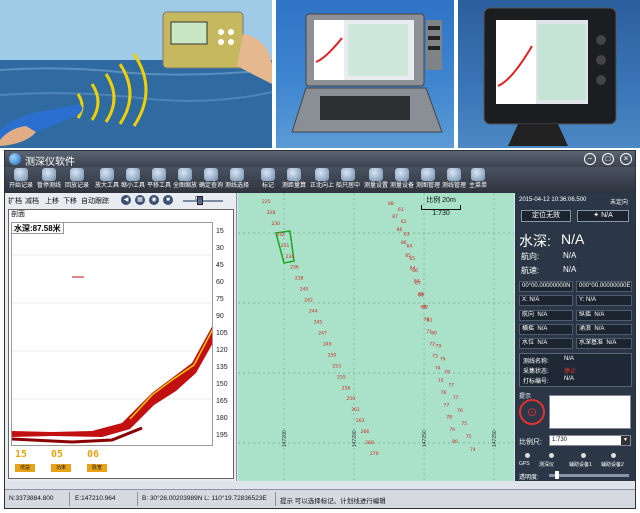  I want to click on zoom-out-button: 缩小工具, so click(133, 180).